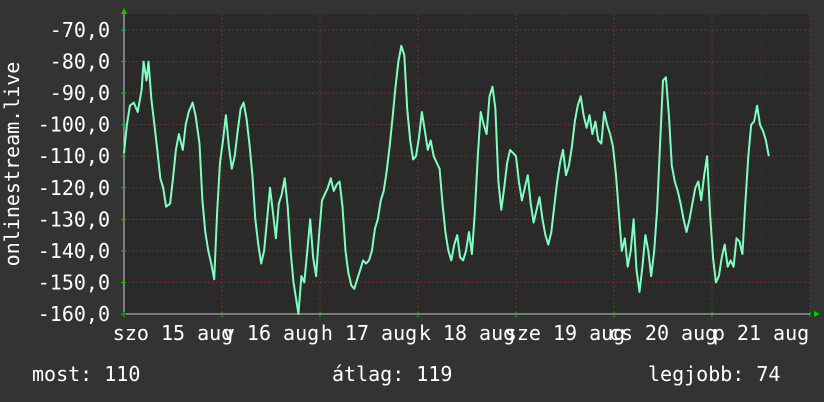 The height and width of the screenshot is (402, 824). I want to click on y-tick-label: -140,0, so click(74, 251).